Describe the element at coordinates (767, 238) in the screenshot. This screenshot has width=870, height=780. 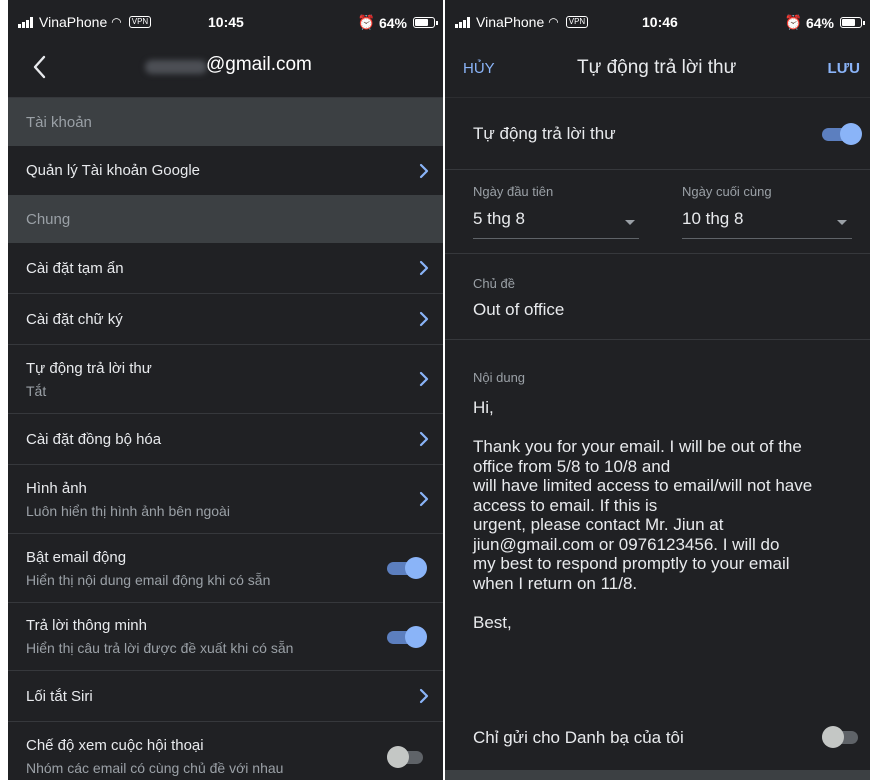
I see `last-day-underline` at that location.